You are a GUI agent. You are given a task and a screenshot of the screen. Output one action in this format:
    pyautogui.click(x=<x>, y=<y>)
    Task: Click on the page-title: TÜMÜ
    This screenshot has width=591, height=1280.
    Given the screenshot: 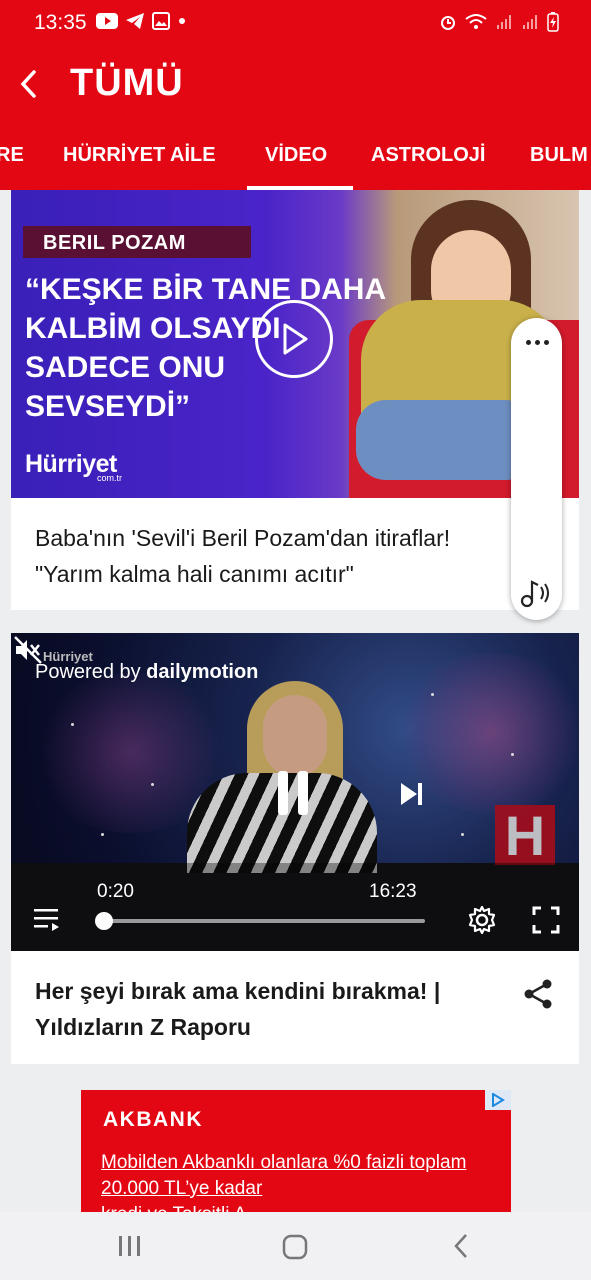 What is the action you would take?
    pyautogui.click(x=127, y=83)
    